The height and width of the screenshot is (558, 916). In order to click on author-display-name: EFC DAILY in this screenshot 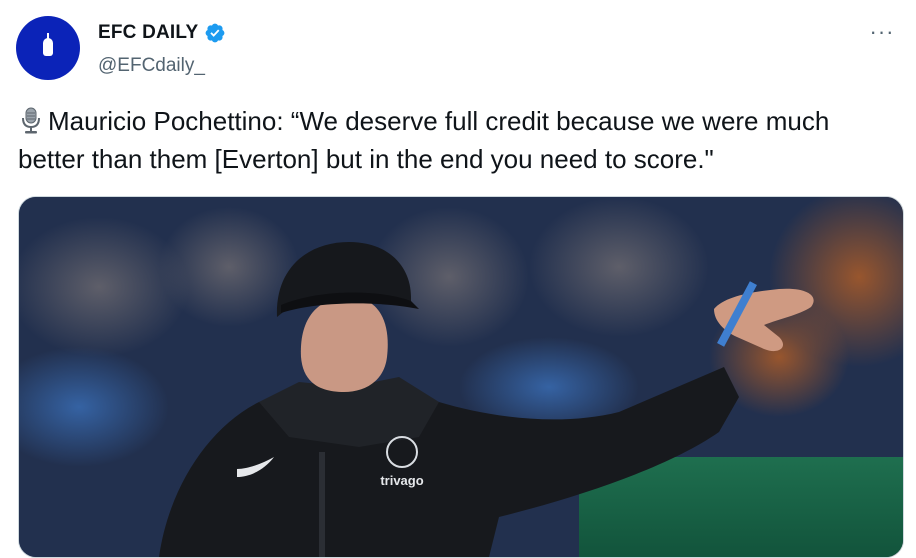, I will do `click(148, 33)`.